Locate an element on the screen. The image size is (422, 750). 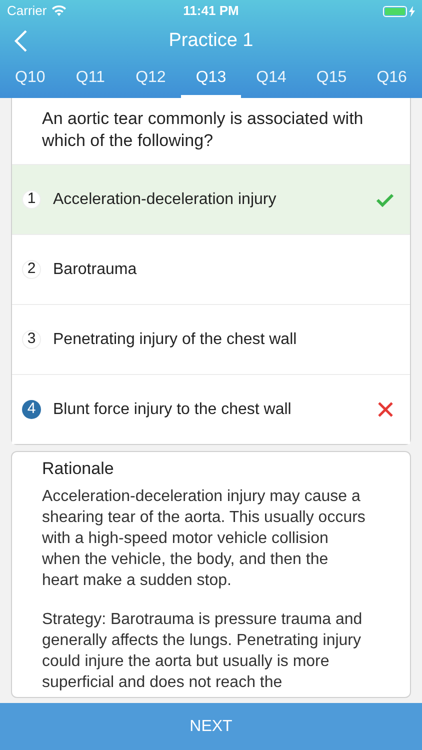
option-number: 4 is located at coordinates (31, 409).